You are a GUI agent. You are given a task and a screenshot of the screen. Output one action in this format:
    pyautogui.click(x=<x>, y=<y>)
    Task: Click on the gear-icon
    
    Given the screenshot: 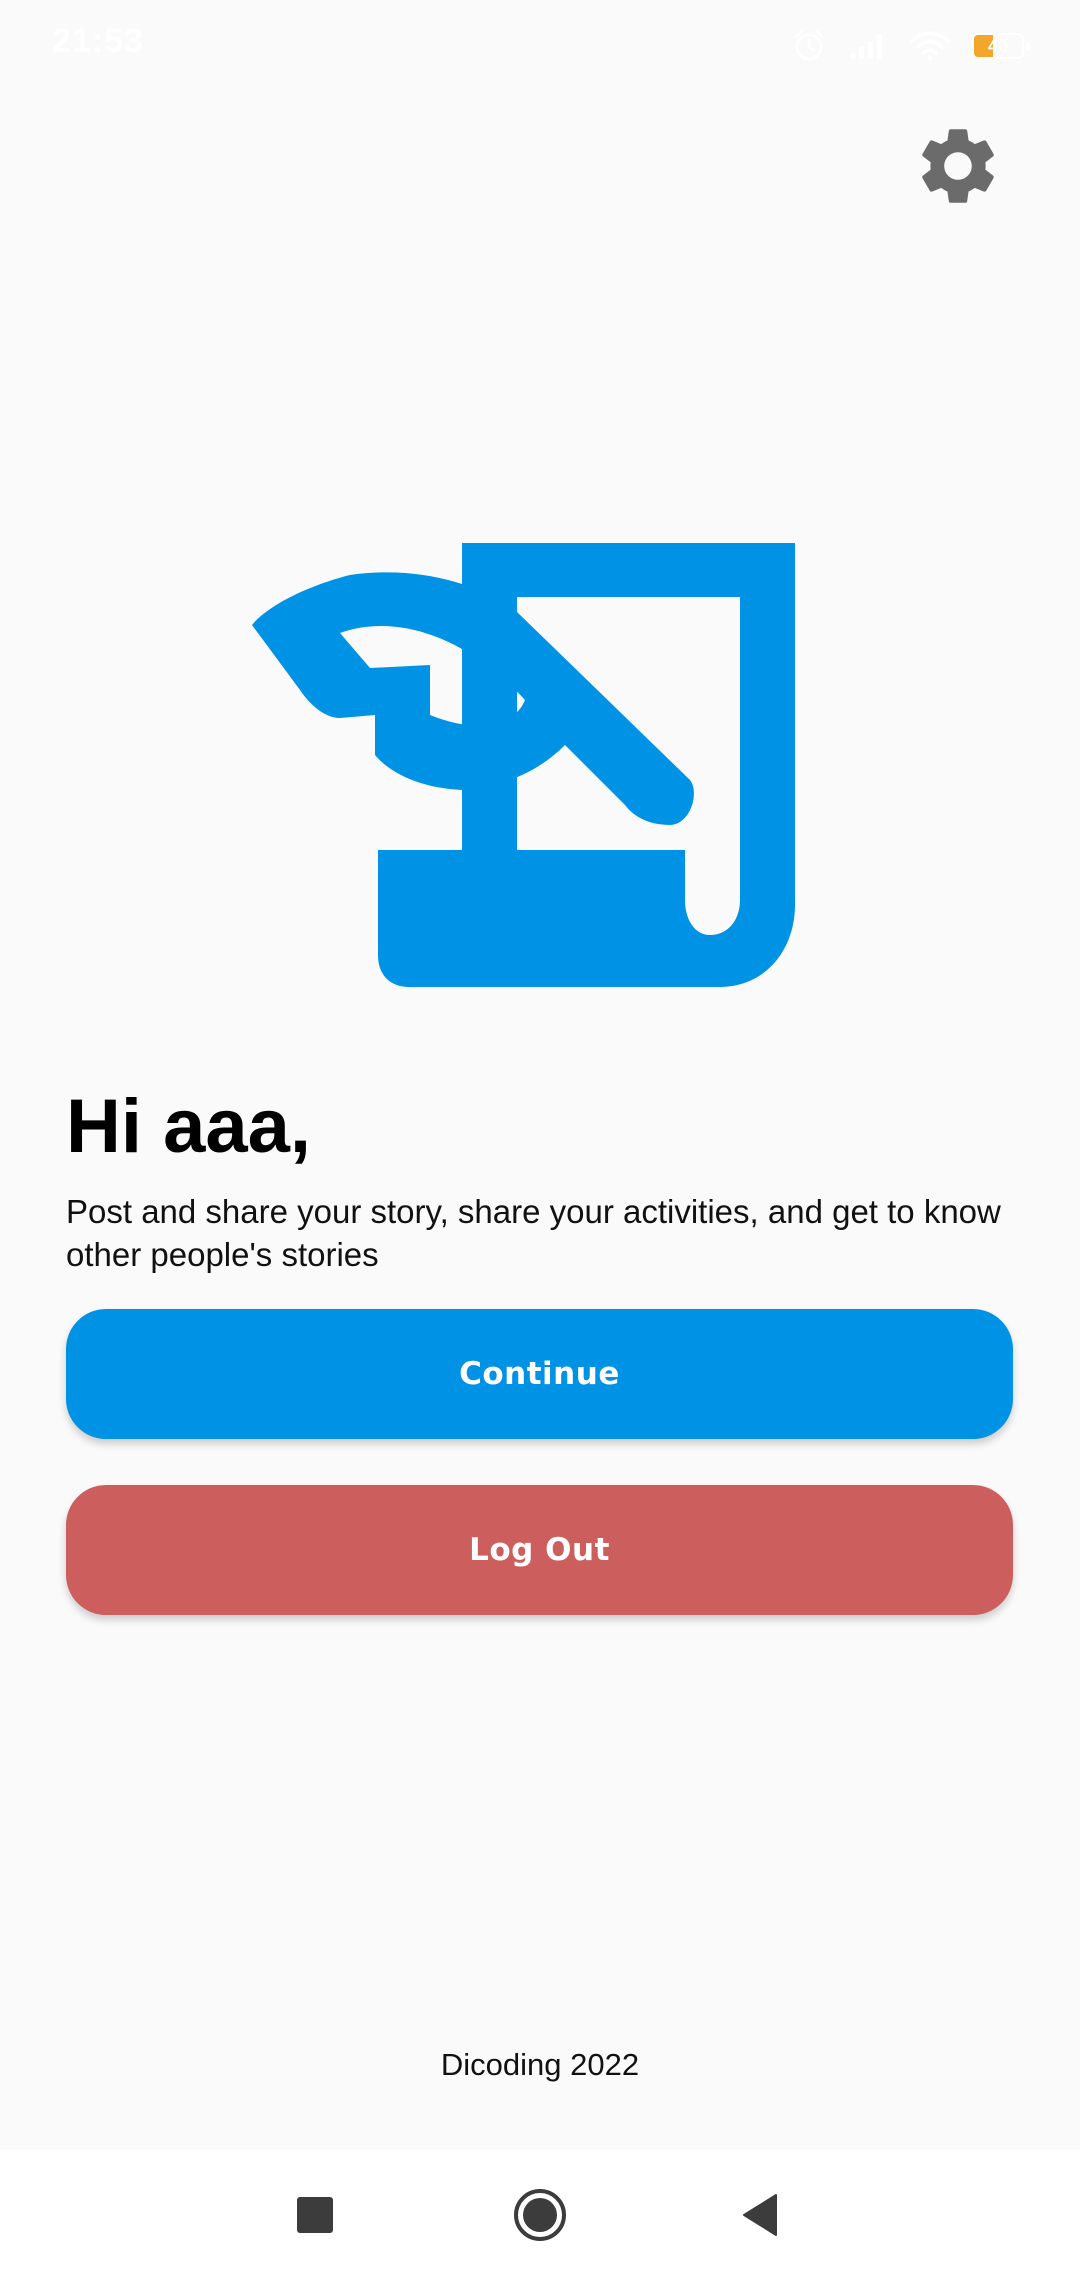 What is the action you would take?
    pyautogui.click(x=958, y=166)
    